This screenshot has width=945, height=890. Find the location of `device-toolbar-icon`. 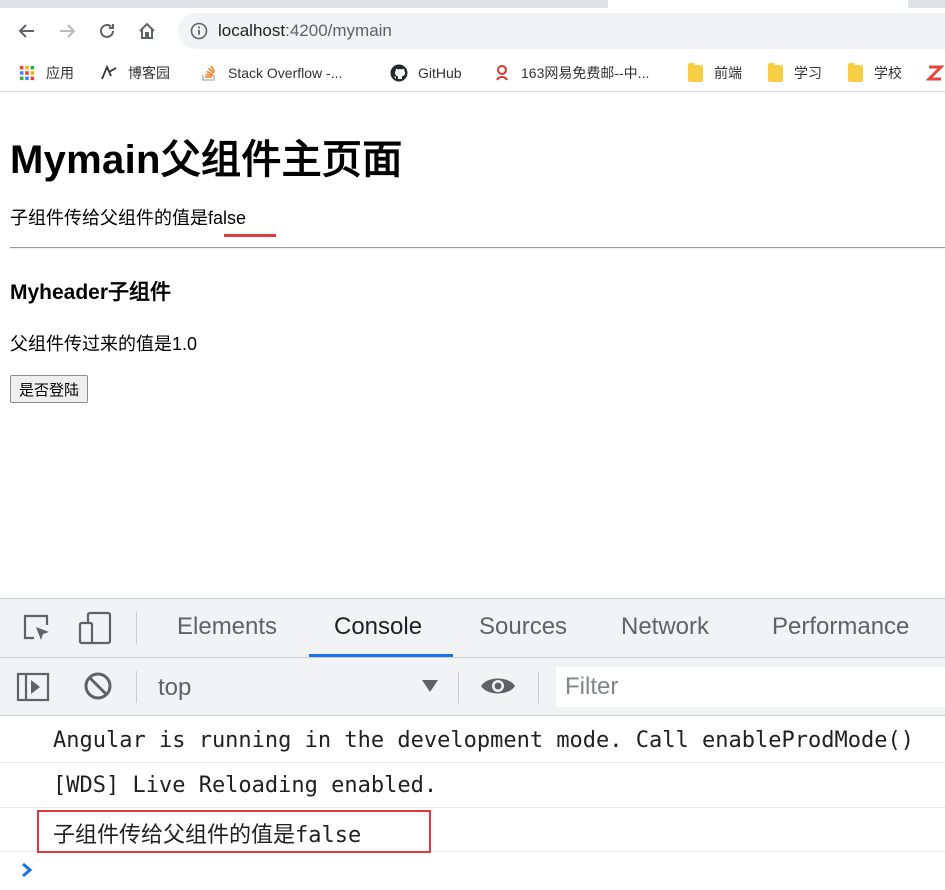

device-toolbar-icon is located at coordinates (96, 628).